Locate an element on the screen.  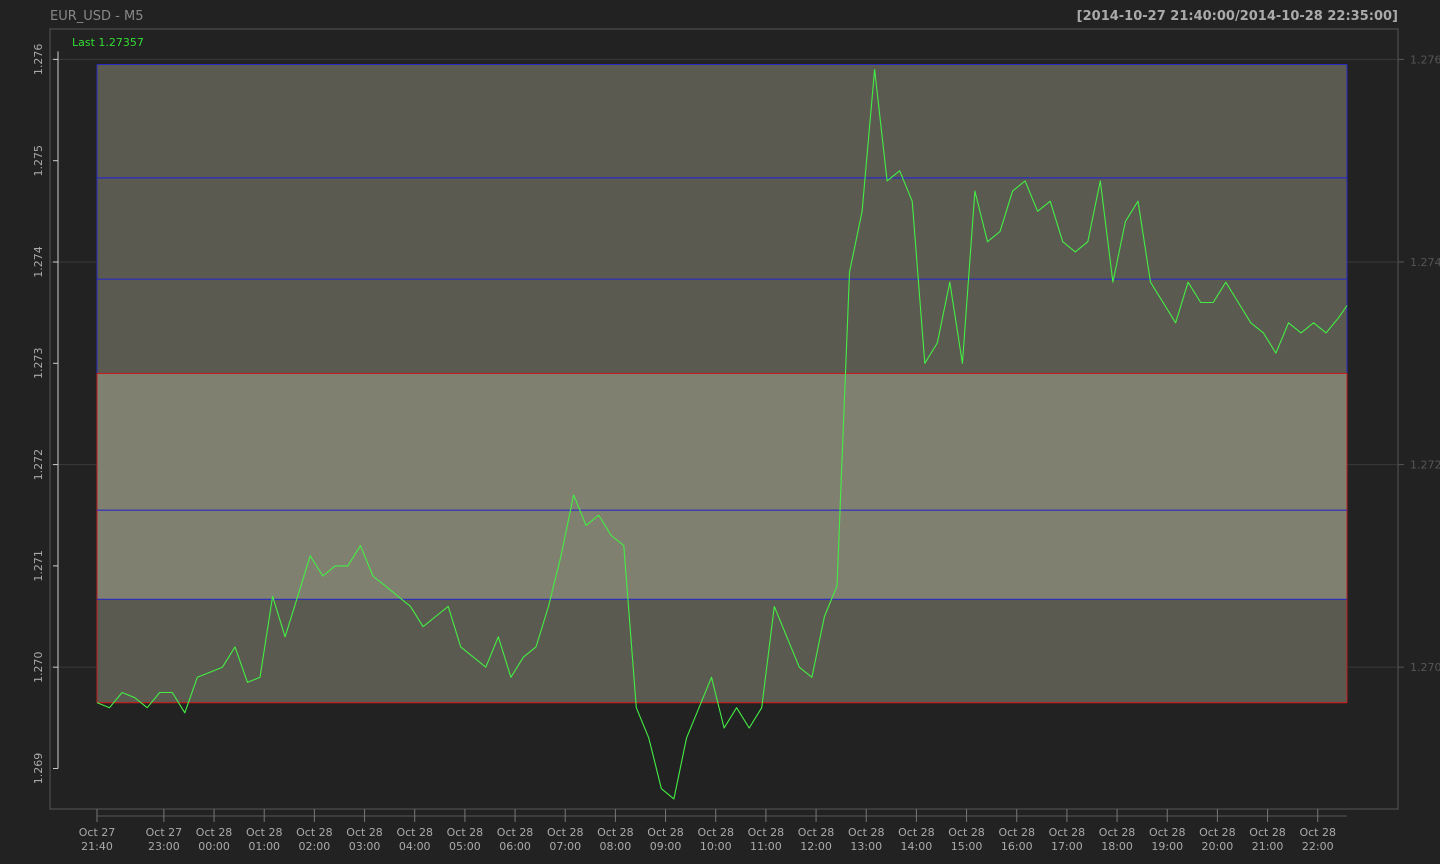
x-tick-time-label: 13:00 is located at coordinates (866, 846).